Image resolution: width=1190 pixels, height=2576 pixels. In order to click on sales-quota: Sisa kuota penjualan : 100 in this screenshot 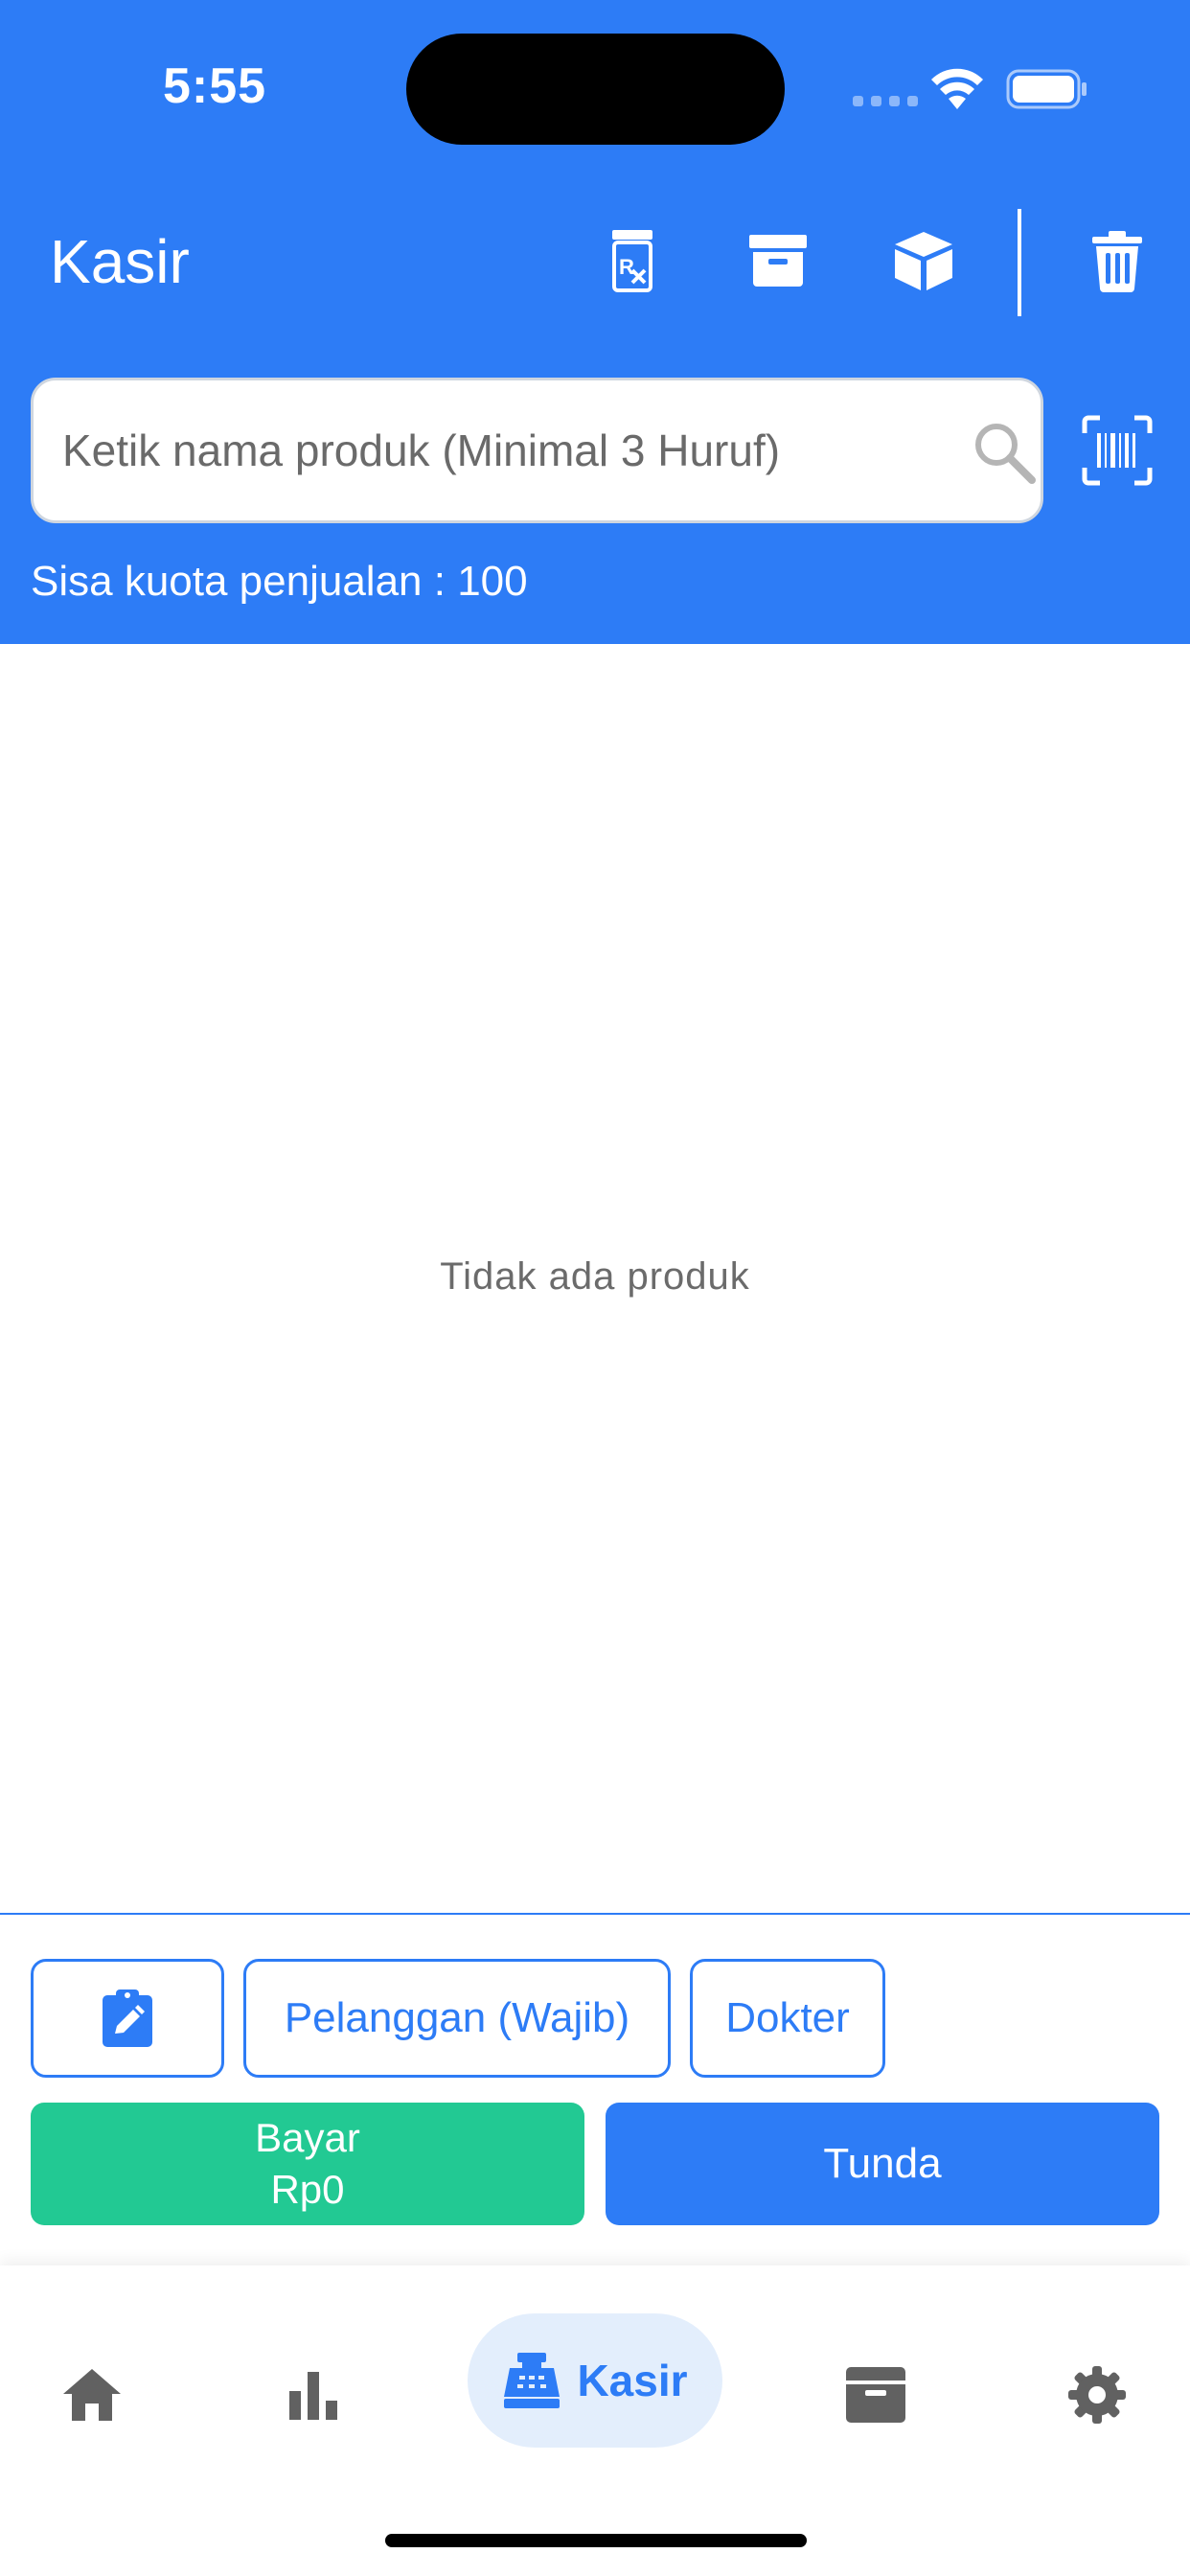, I will do `click(279, 581)`.